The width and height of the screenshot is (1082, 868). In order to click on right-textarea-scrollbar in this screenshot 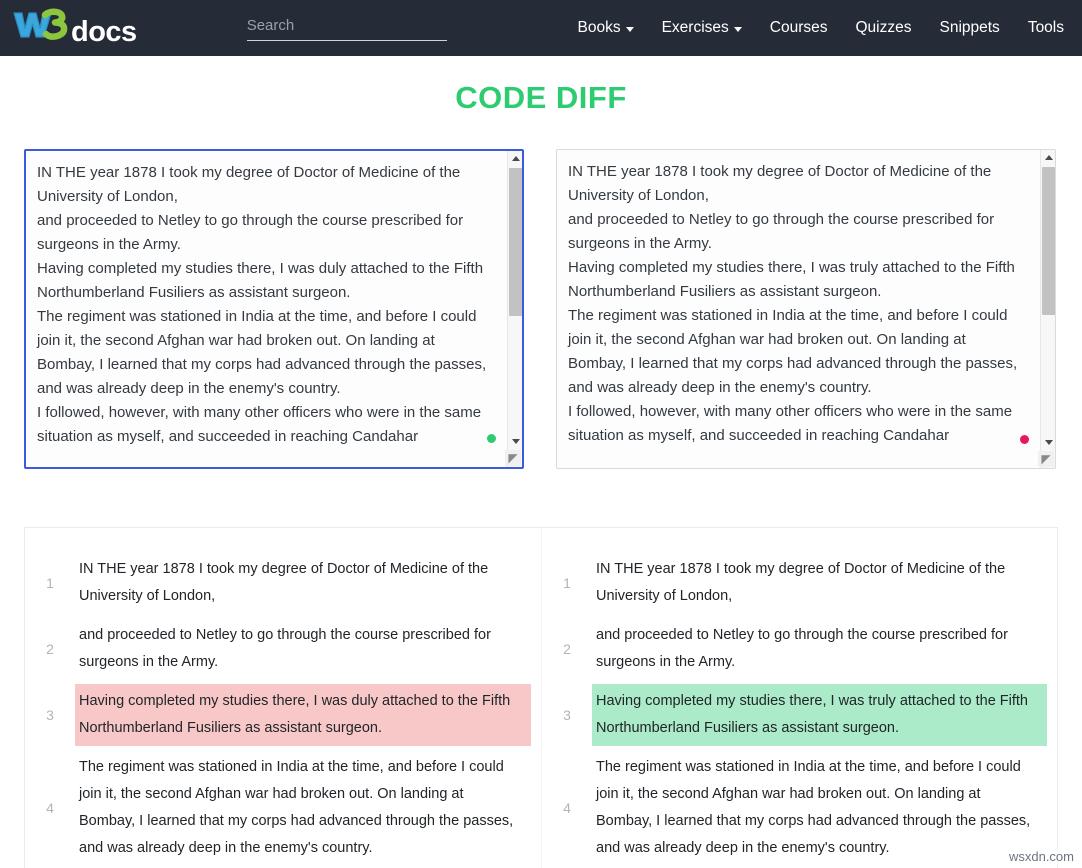, I will do `click(1047, 309)`.